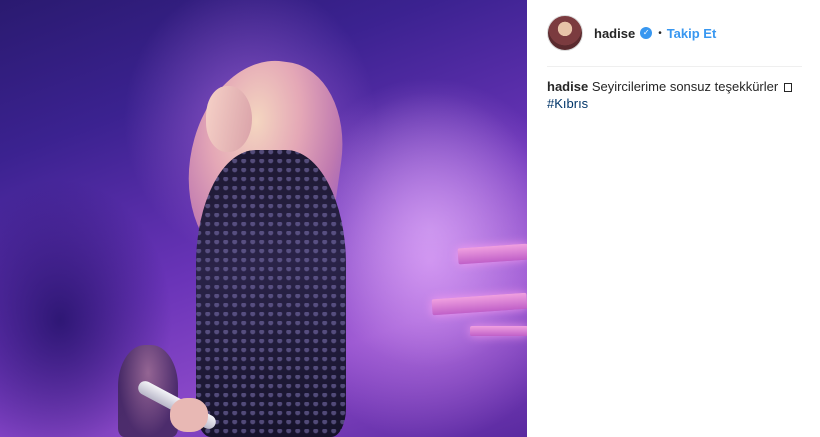 The height and width of the screenshot is (437, 820). Describe the element at coordinates (271, 293) in the screenshot. I see `singer-sequin-dress` at that location.